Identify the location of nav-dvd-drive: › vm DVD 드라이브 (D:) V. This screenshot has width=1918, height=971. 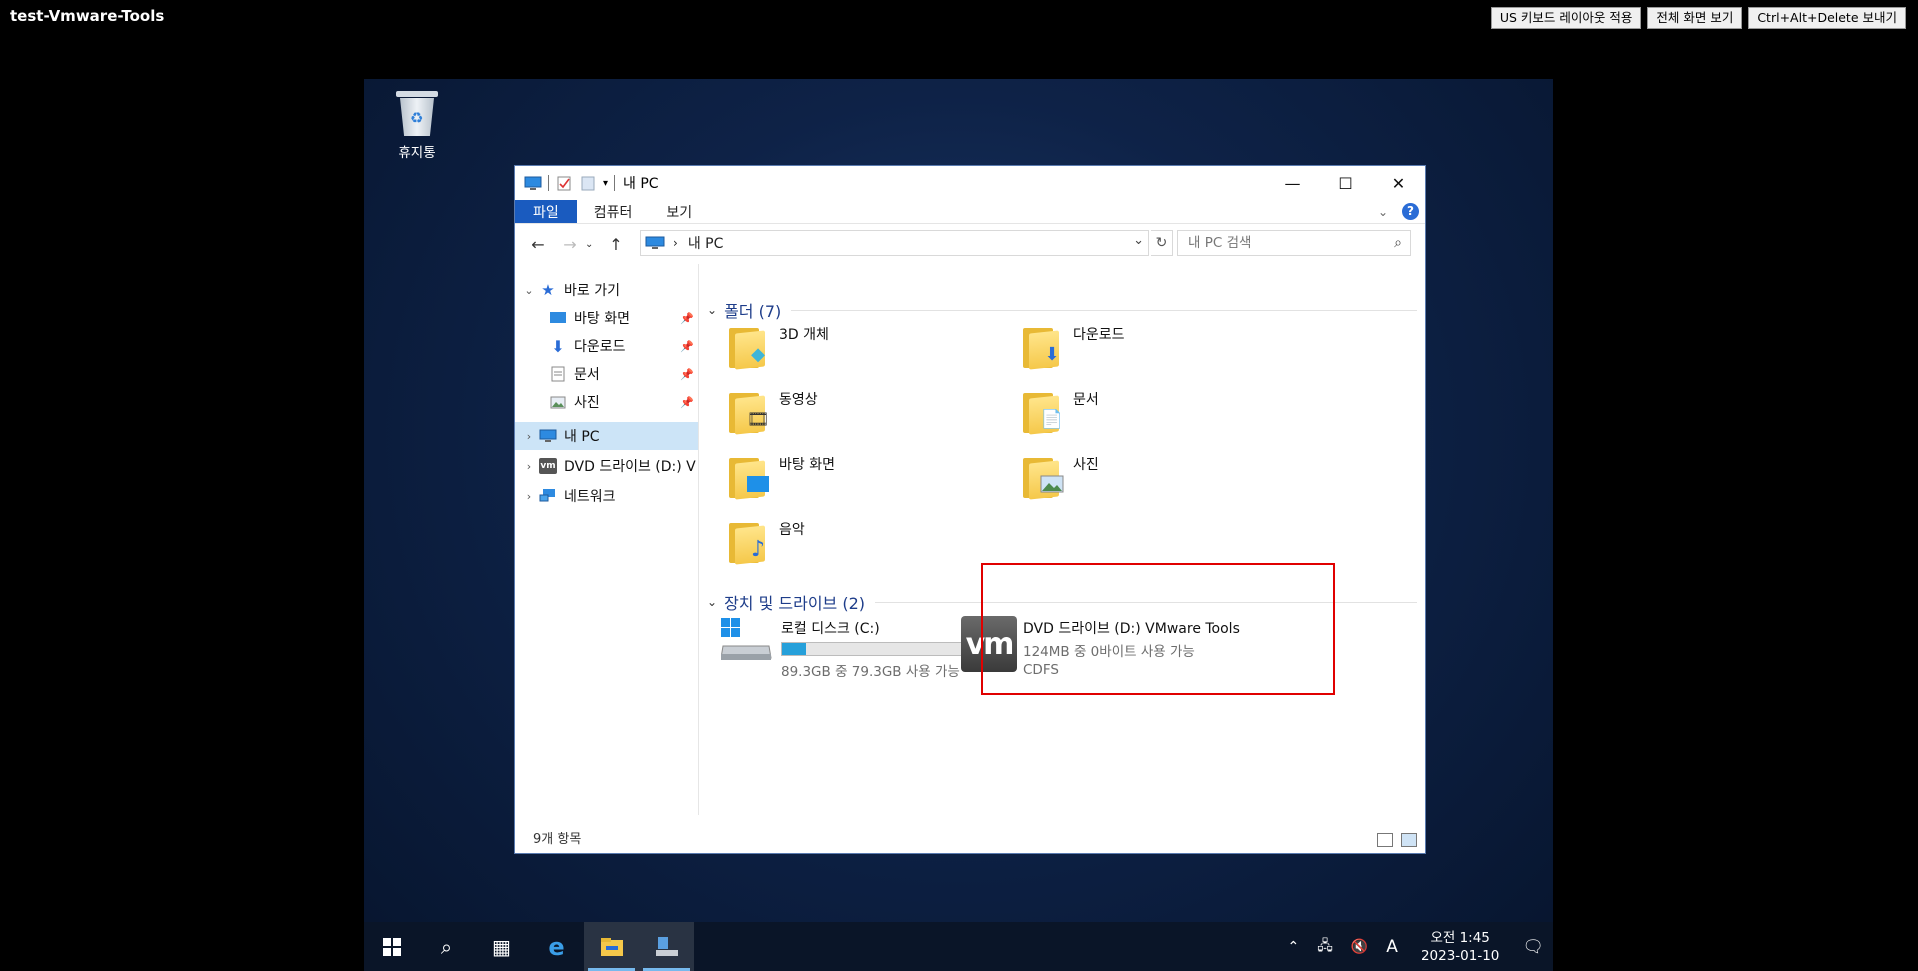
(606, 466).